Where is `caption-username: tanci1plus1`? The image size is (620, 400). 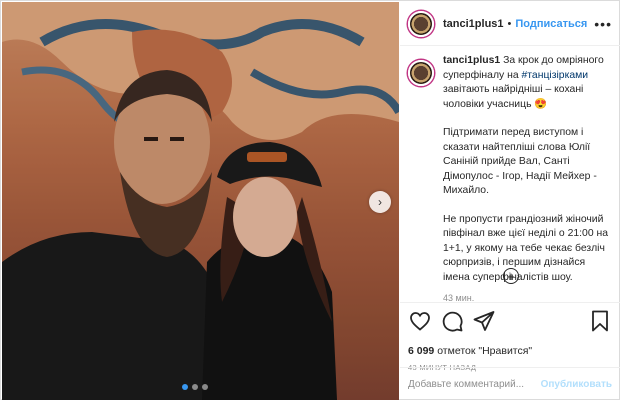 caption-username: tanci1plus1 is located at coordinates (471, 60).